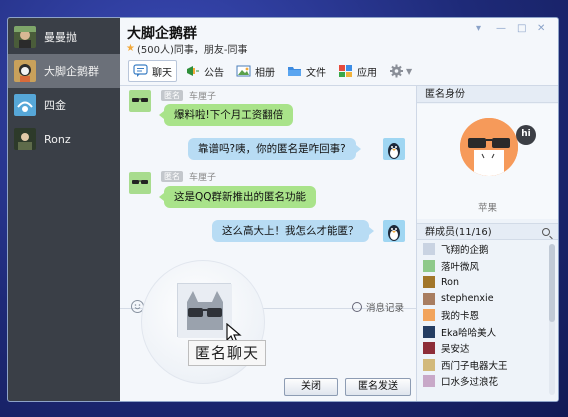  I want to click on contact-name: 曼曼抛, so click(60, 37).